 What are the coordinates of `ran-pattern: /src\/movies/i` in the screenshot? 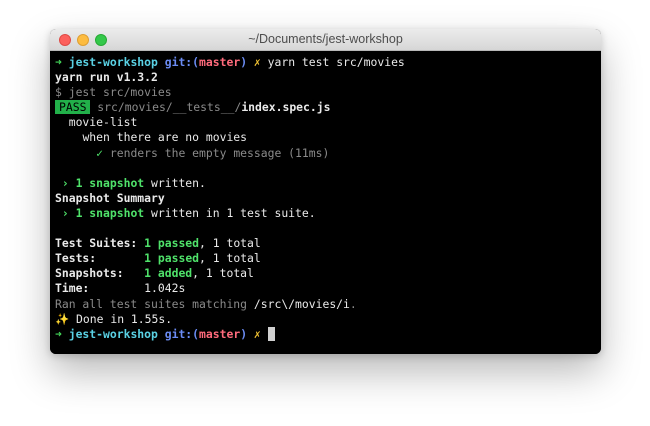 It's located at (301, 303).